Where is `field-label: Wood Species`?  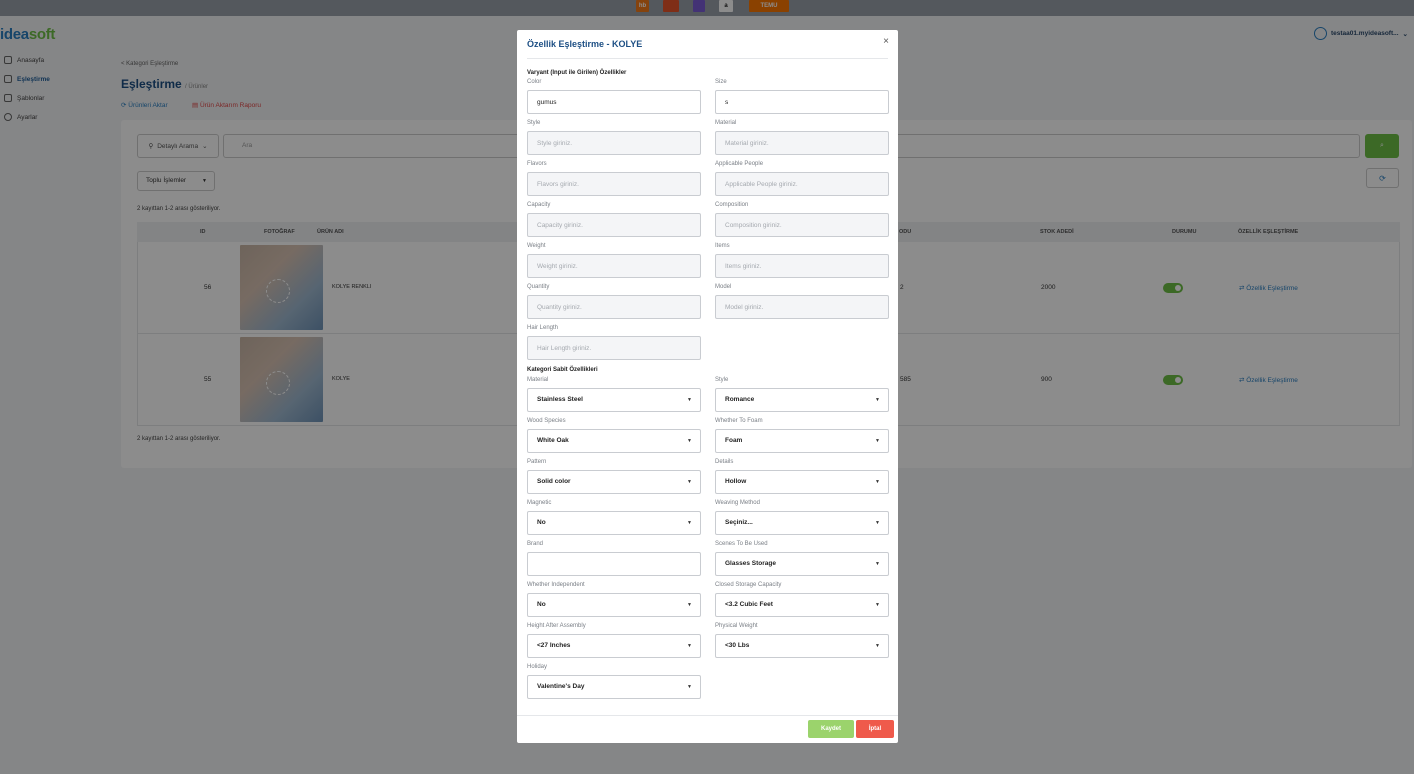 field-label: Wood Species is located at coordinates (546, 421).